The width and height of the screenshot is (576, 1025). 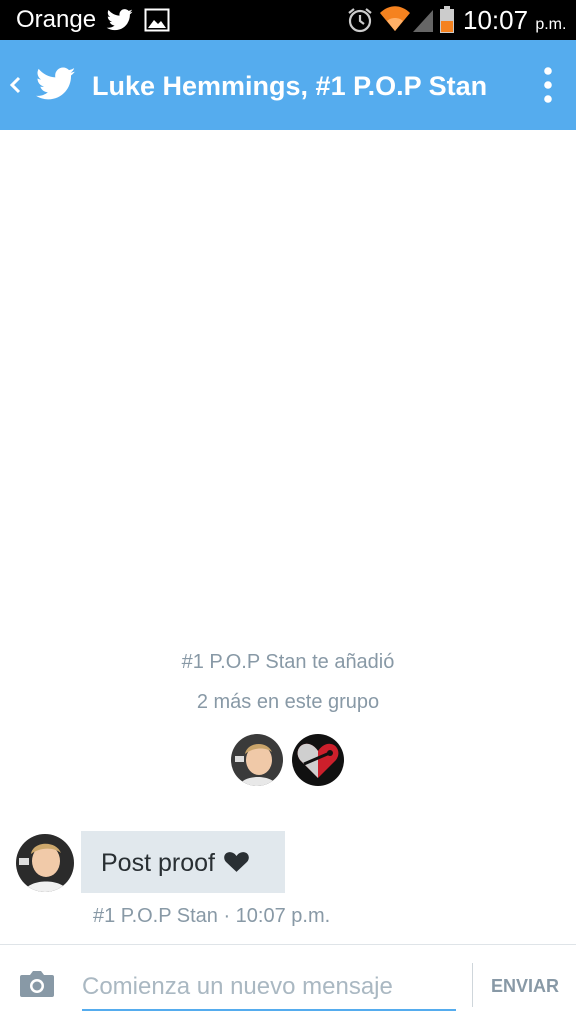 I want to click on wifi-icon, so click(x=395, y=21).